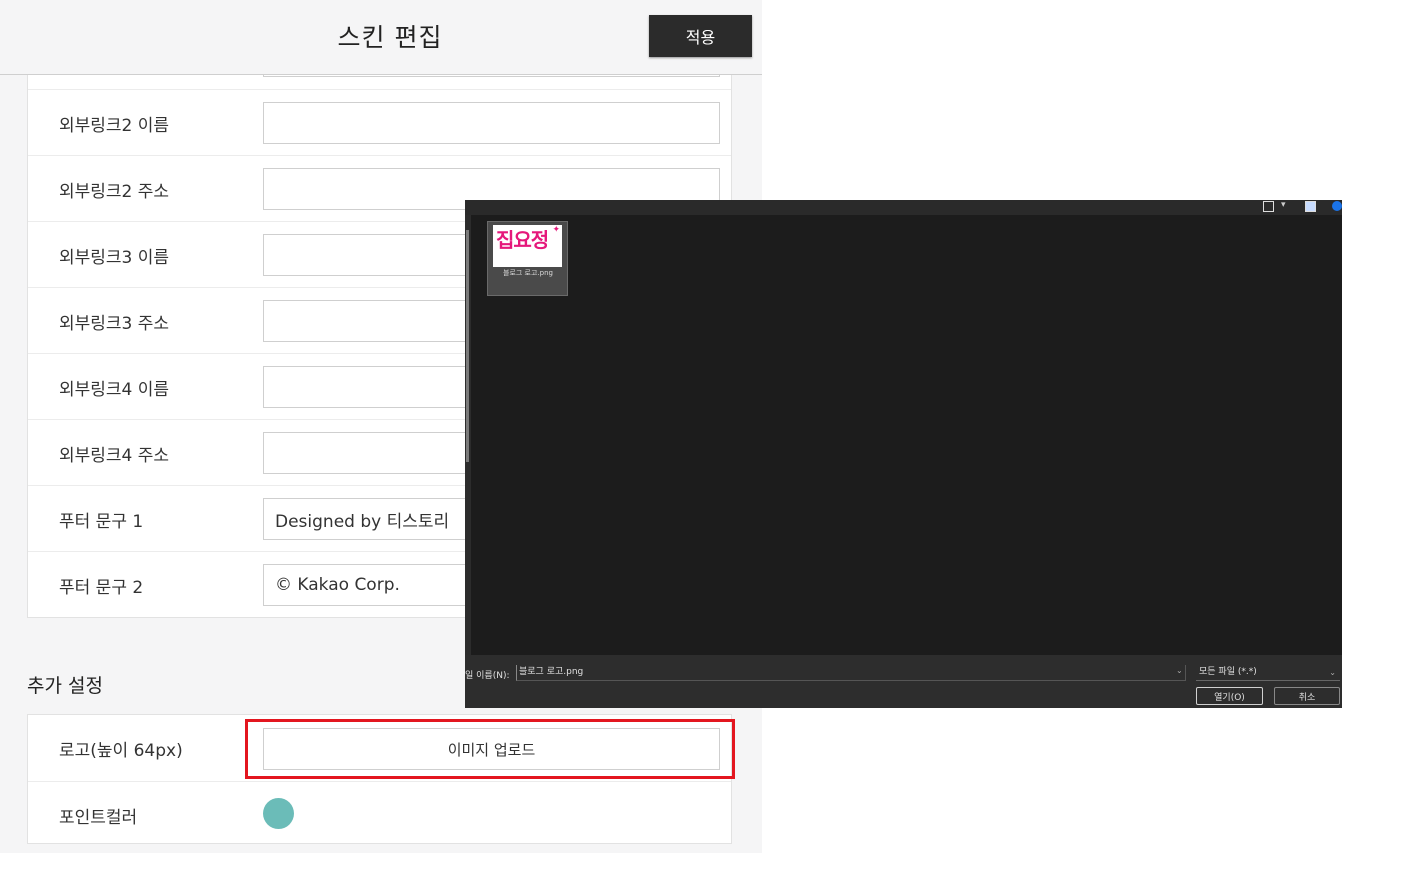  I want to click on setting-row-logo: 로고(높이 64px) 이미지 업로드, so click(379, 748).